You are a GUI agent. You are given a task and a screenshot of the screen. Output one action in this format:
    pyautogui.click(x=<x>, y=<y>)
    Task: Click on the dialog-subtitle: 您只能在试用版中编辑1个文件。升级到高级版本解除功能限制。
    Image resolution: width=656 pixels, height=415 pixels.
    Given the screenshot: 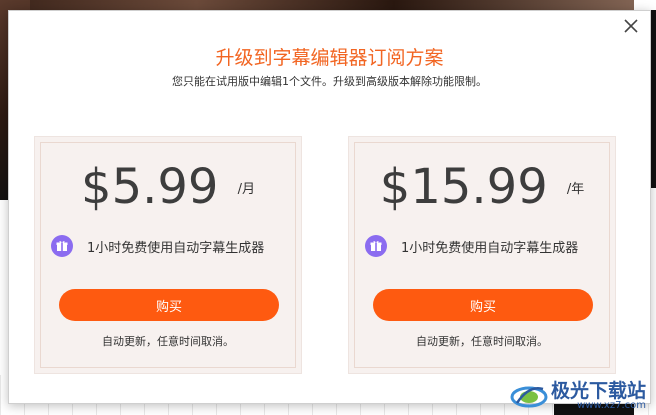 What is the action you would take?
    pyautogui.click(x=329, y=81)
    